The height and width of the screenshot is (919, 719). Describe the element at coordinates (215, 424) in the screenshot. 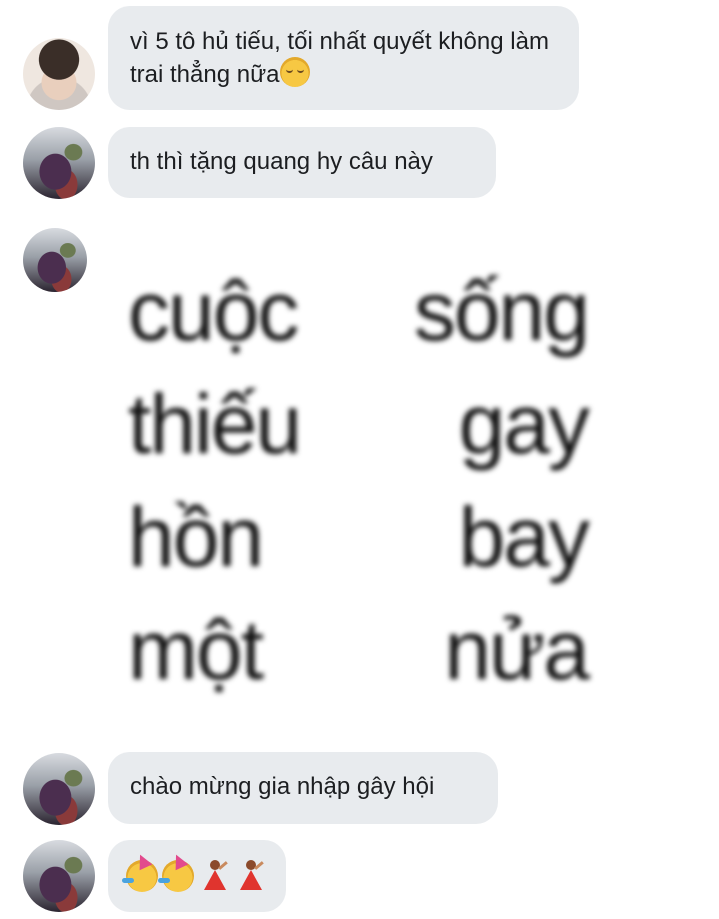

I see `image-word: thiếu` at that location.